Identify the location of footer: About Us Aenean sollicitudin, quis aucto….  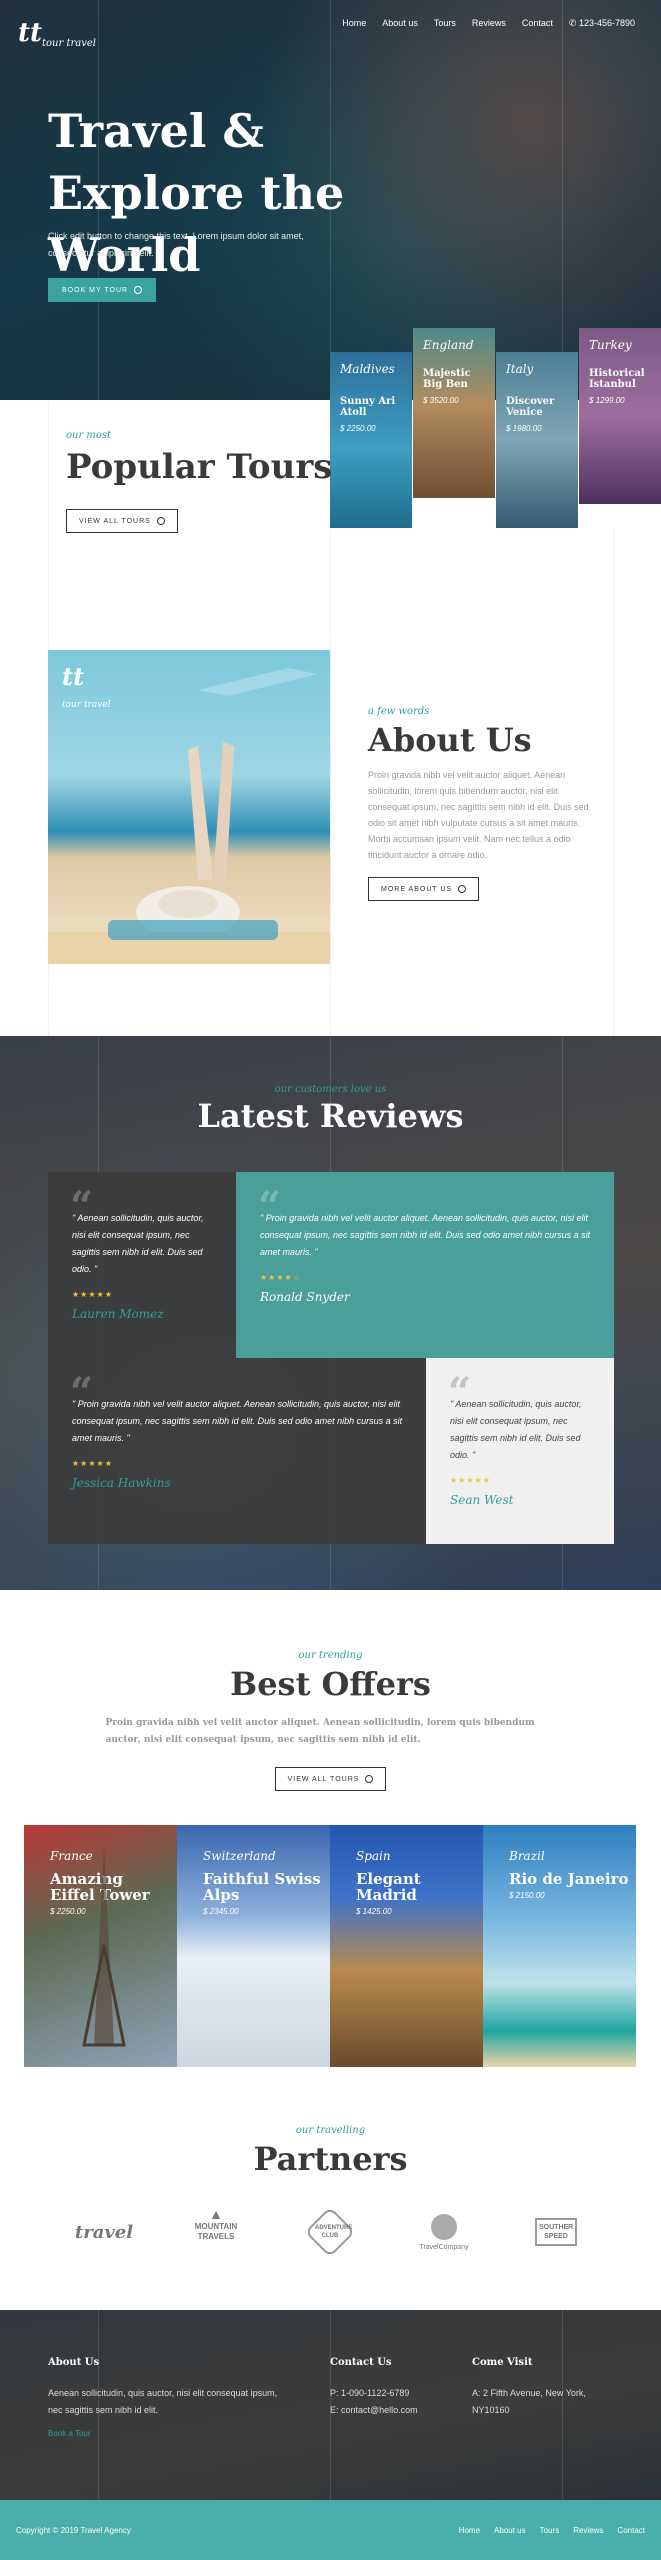
(330, 2405).